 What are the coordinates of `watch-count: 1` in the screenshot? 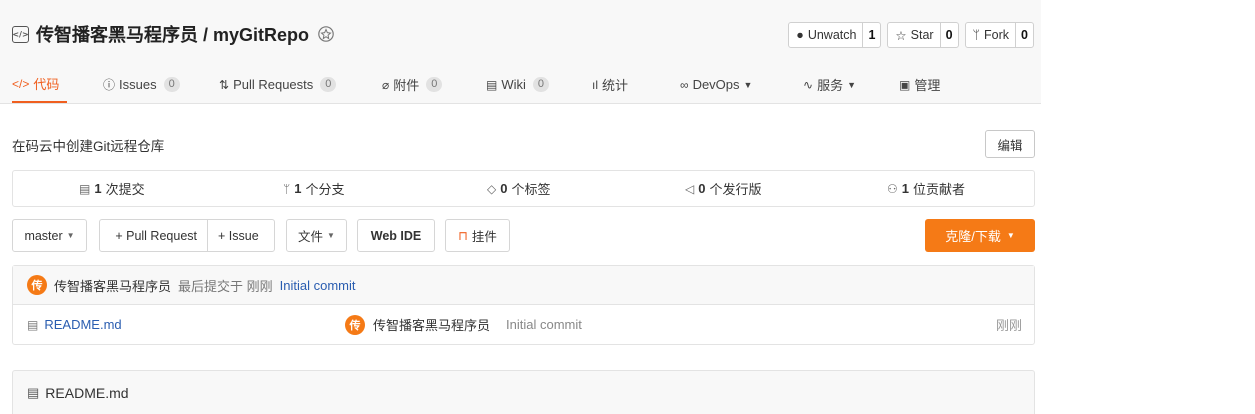 It's located at (871, 35).